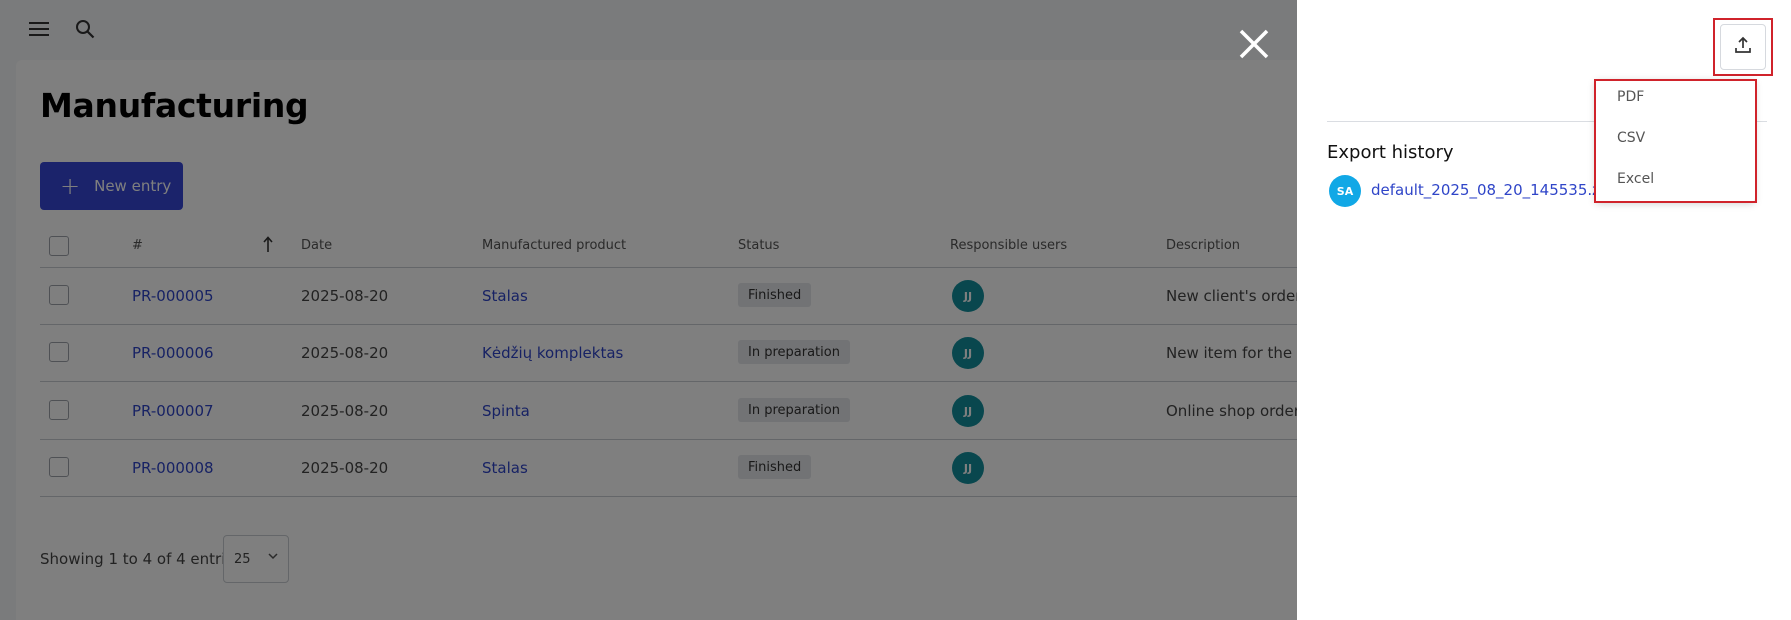  I want to click on export-file-link: default_2025_08_20_145535.zip, so click(1492, 190).